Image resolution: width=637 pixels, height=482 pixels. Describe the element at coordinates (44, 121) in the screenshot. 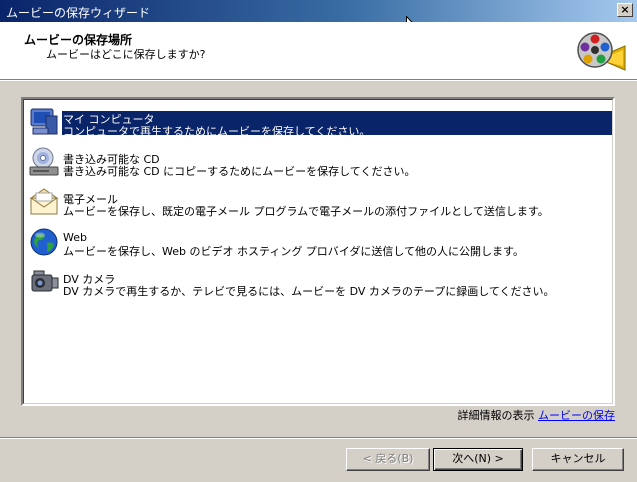

I see `my-computer-icon` at that location.